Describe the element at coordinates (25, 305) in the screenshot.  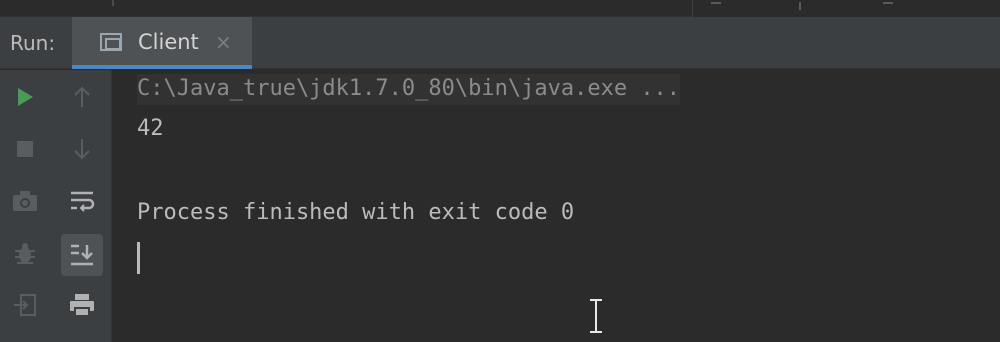
I see `import-icon` at that location.